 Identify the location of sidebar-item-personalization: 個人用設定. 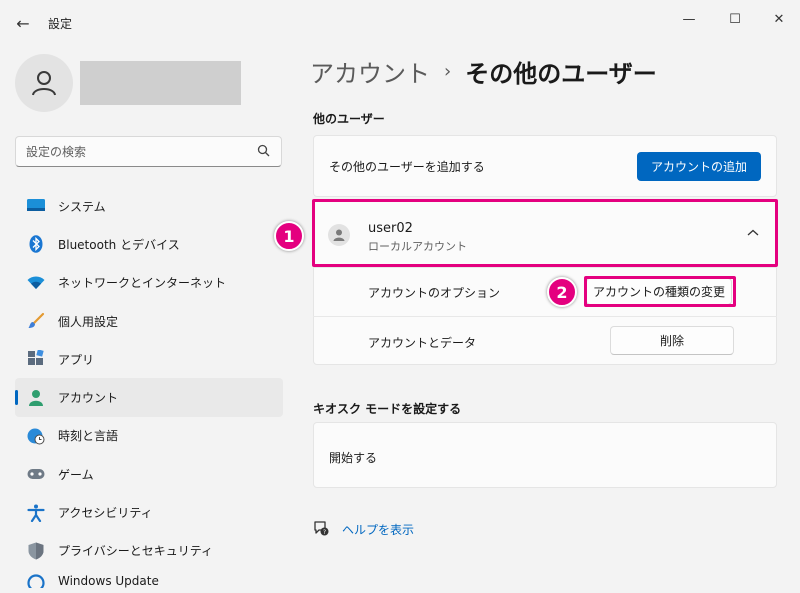
(149, 321).